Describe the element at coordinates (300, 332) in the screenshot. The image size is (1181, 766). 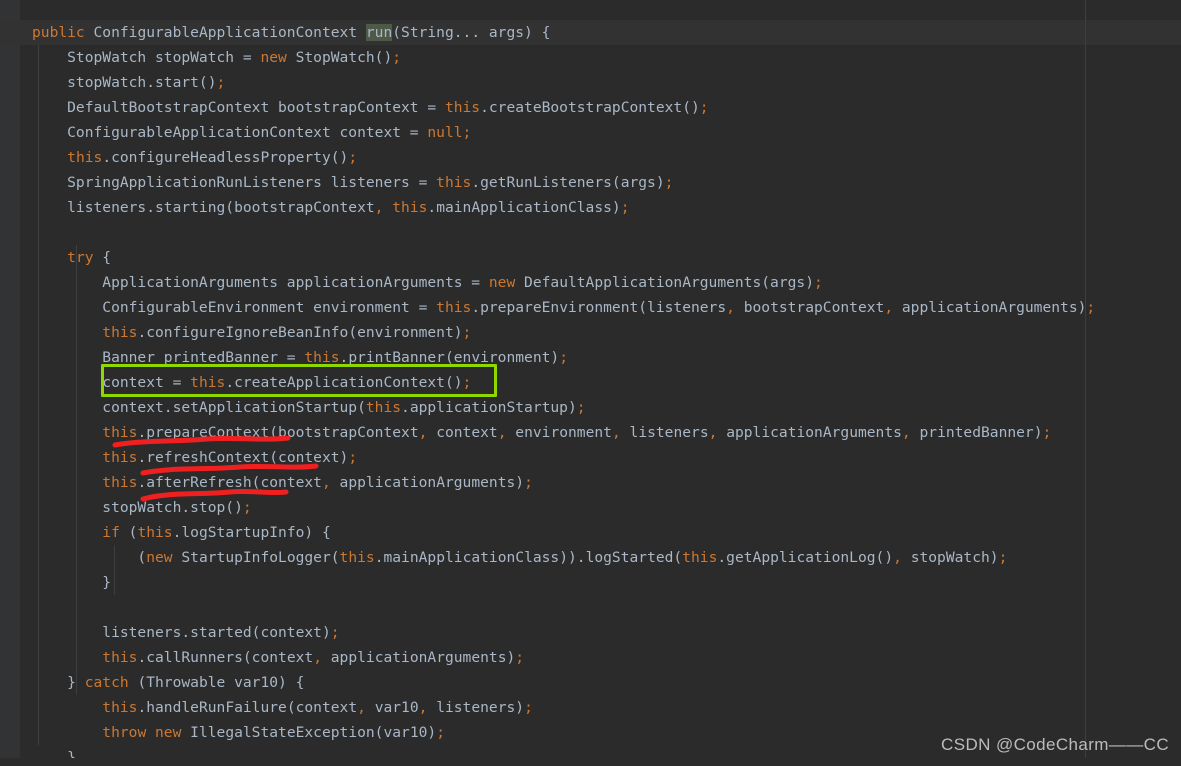
I see `code-token: .configureIgnoreBeanInfo(environment)` at that location.